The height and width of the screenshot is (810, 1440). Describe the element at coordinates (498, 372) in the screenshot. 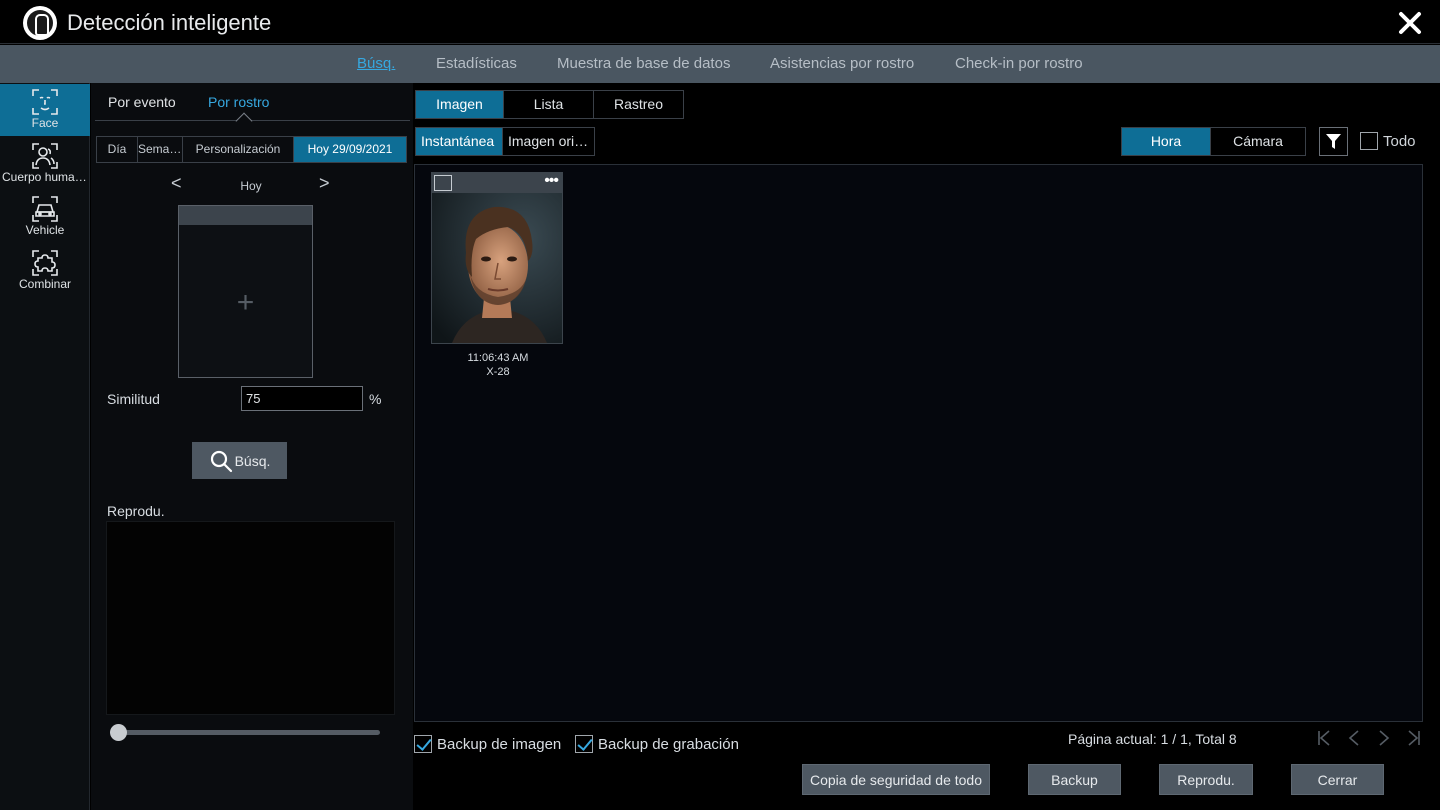

I see `result-camera: X-28` at that location.